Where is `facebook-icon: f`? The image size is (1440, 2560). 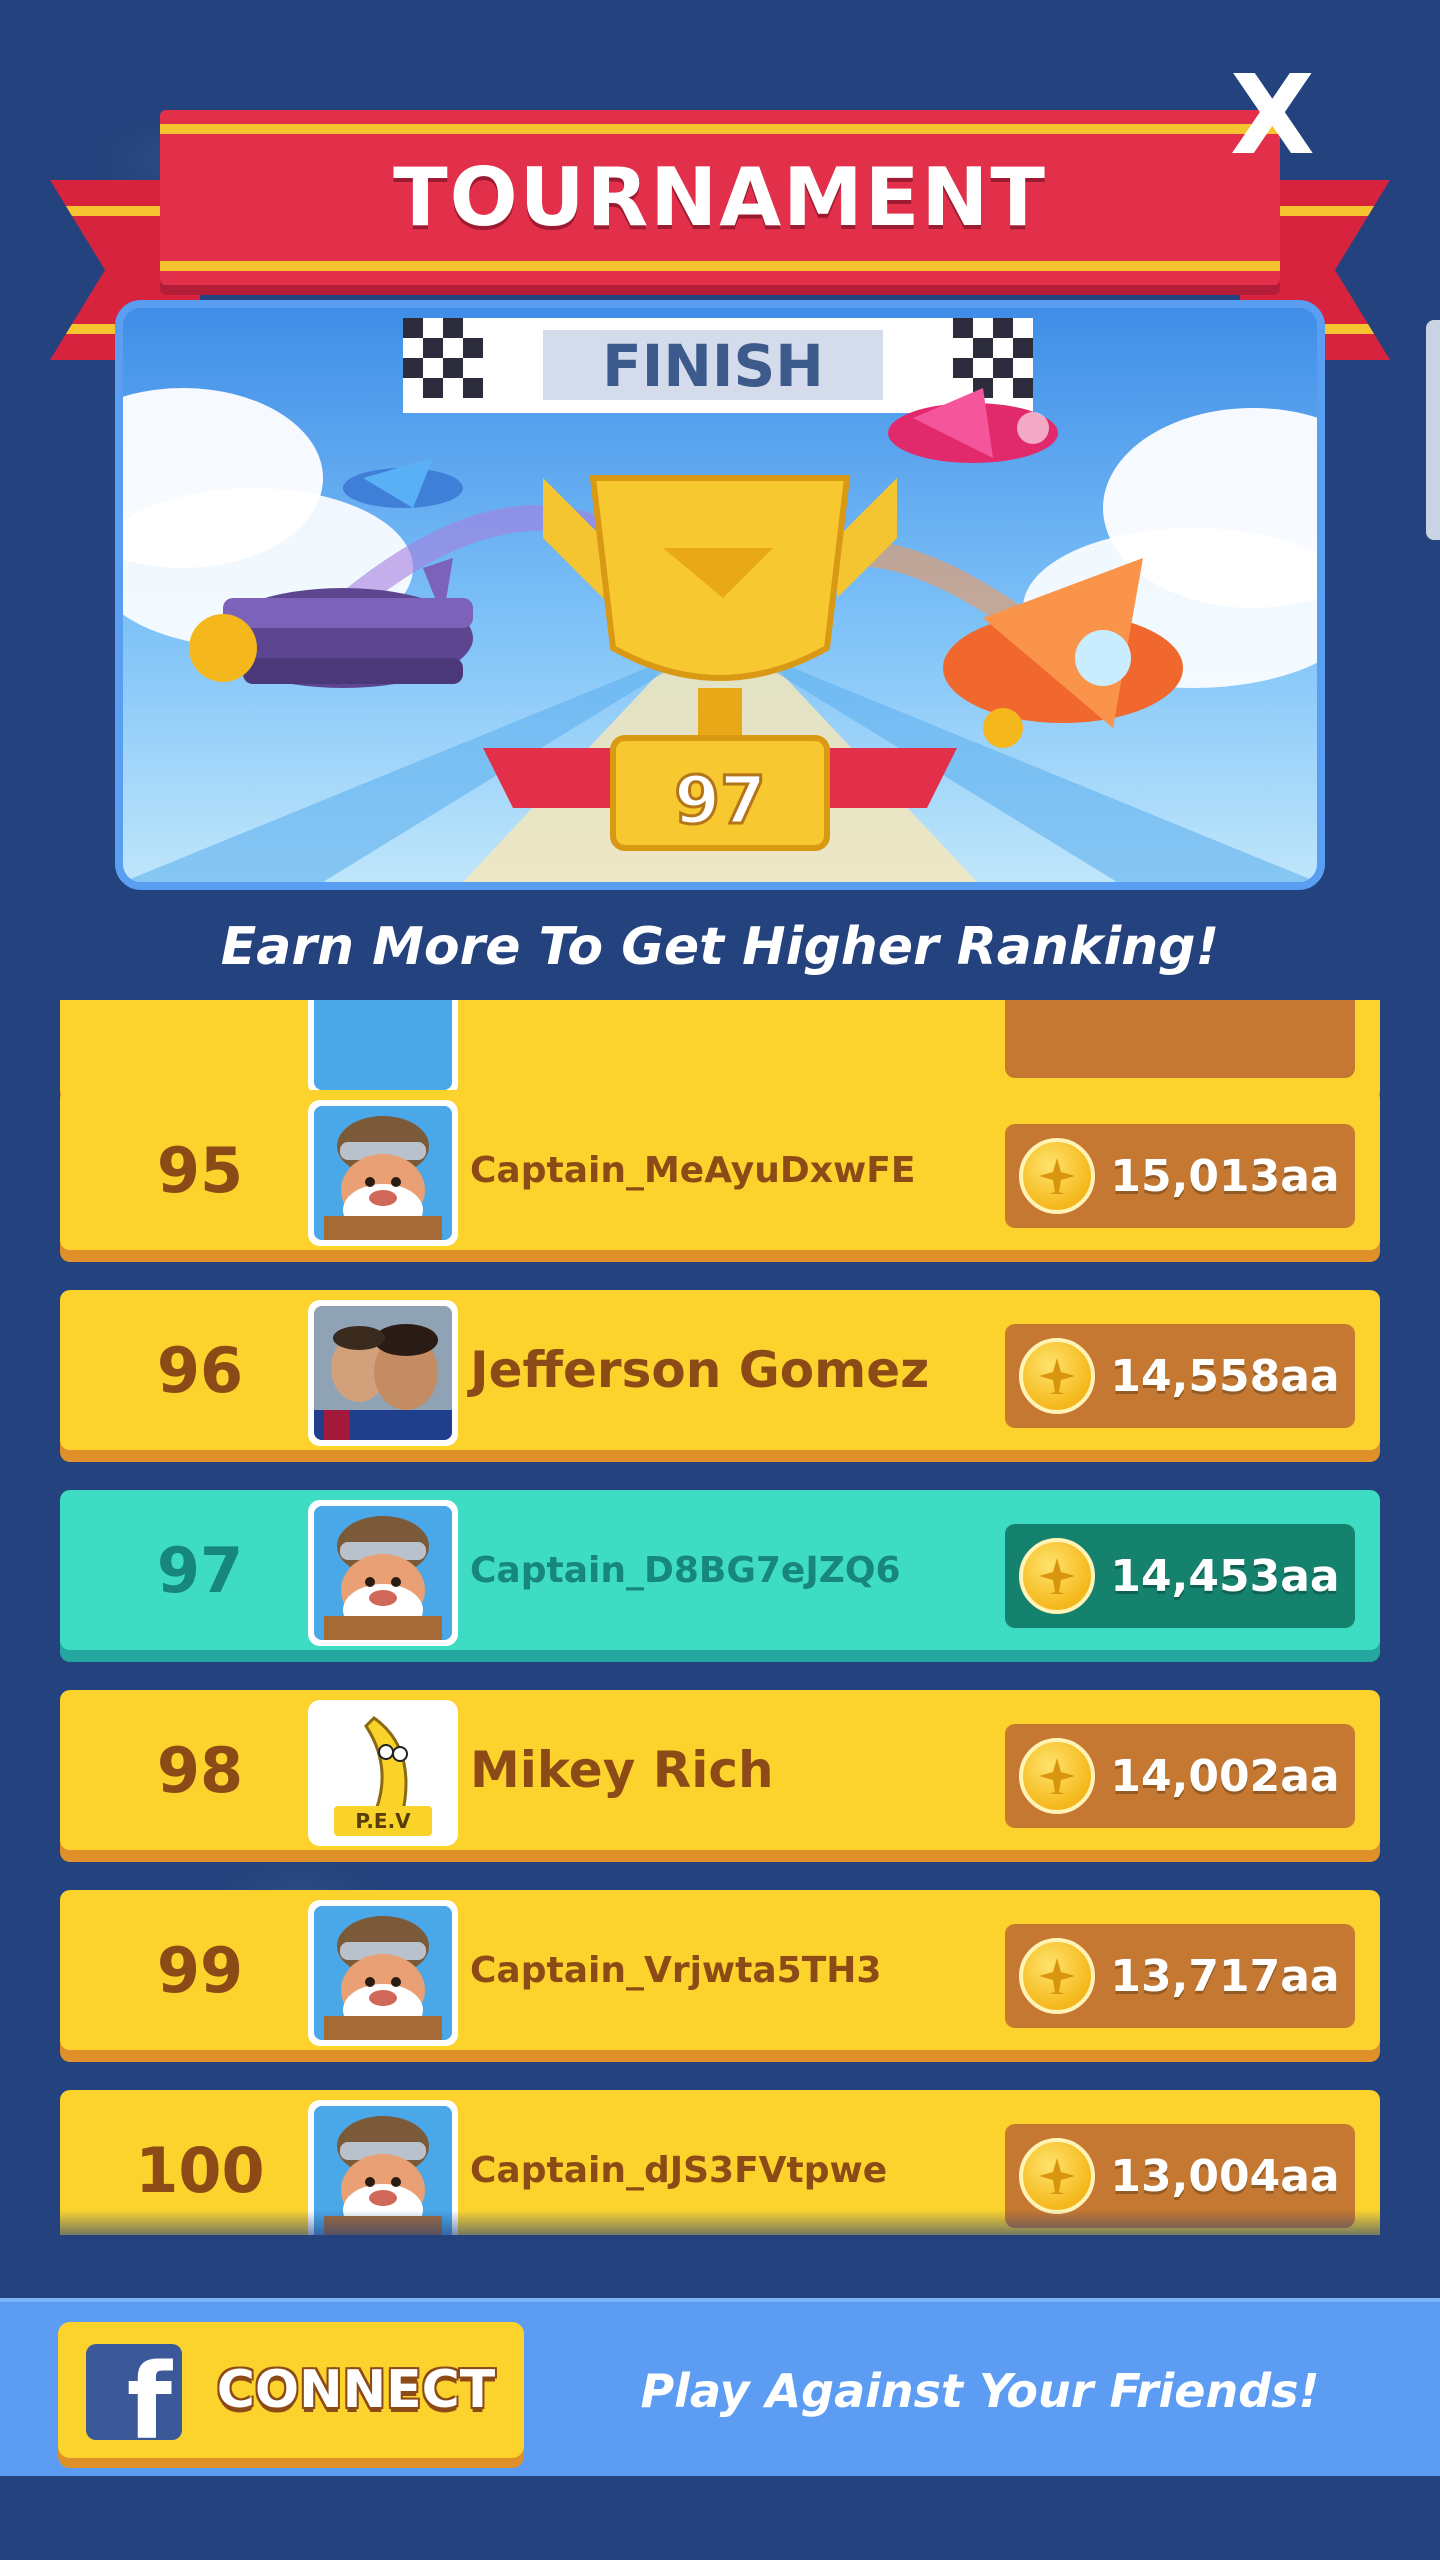
facebook-icon: f is located at coordinates (134, 2392).